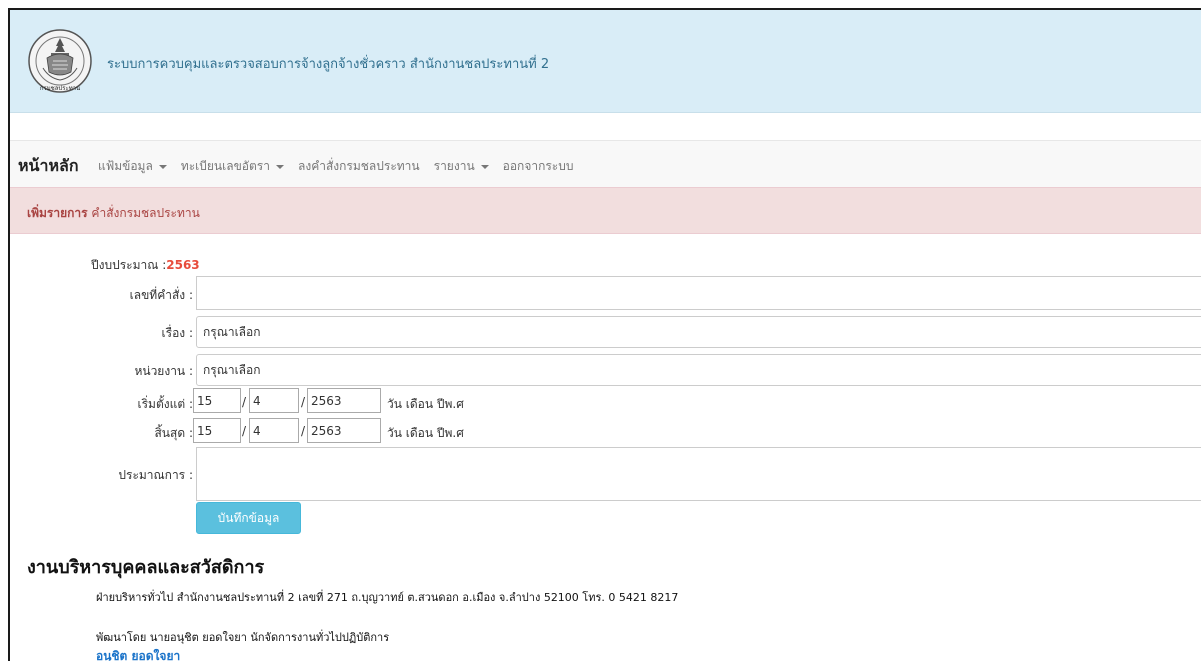 The width and height of the screenshot is (1201, 661). What do you see at coordinates (217, 400) in the screenshot?
I see `start-day-input: 15` at bounding box center [217, 400].